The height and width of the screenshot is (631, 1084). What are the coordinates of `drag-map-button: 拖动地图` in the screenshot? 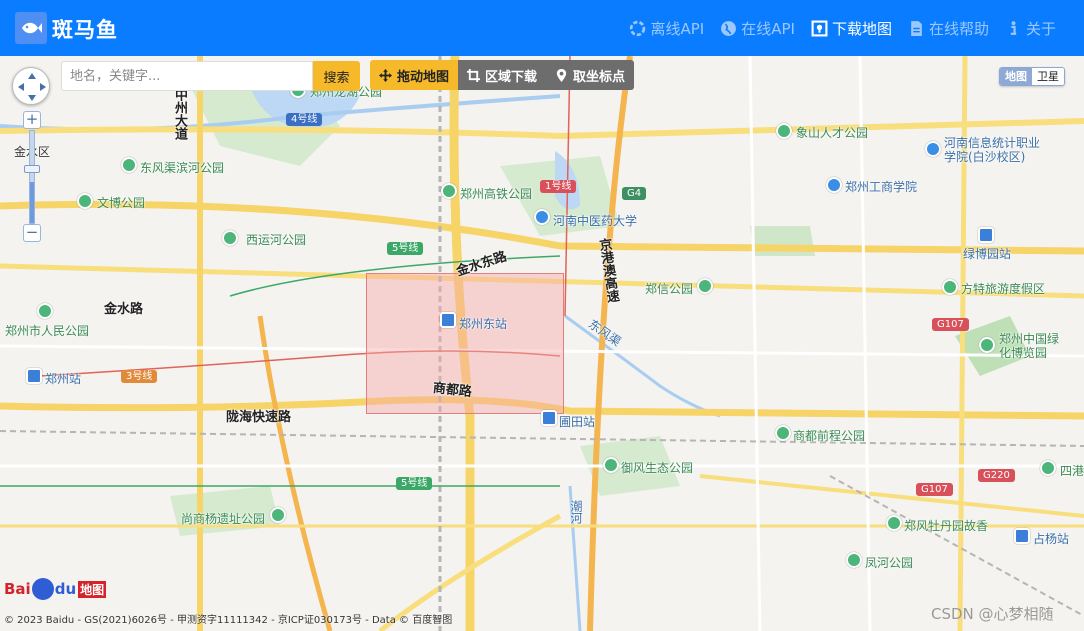 It's located at (414, 75).